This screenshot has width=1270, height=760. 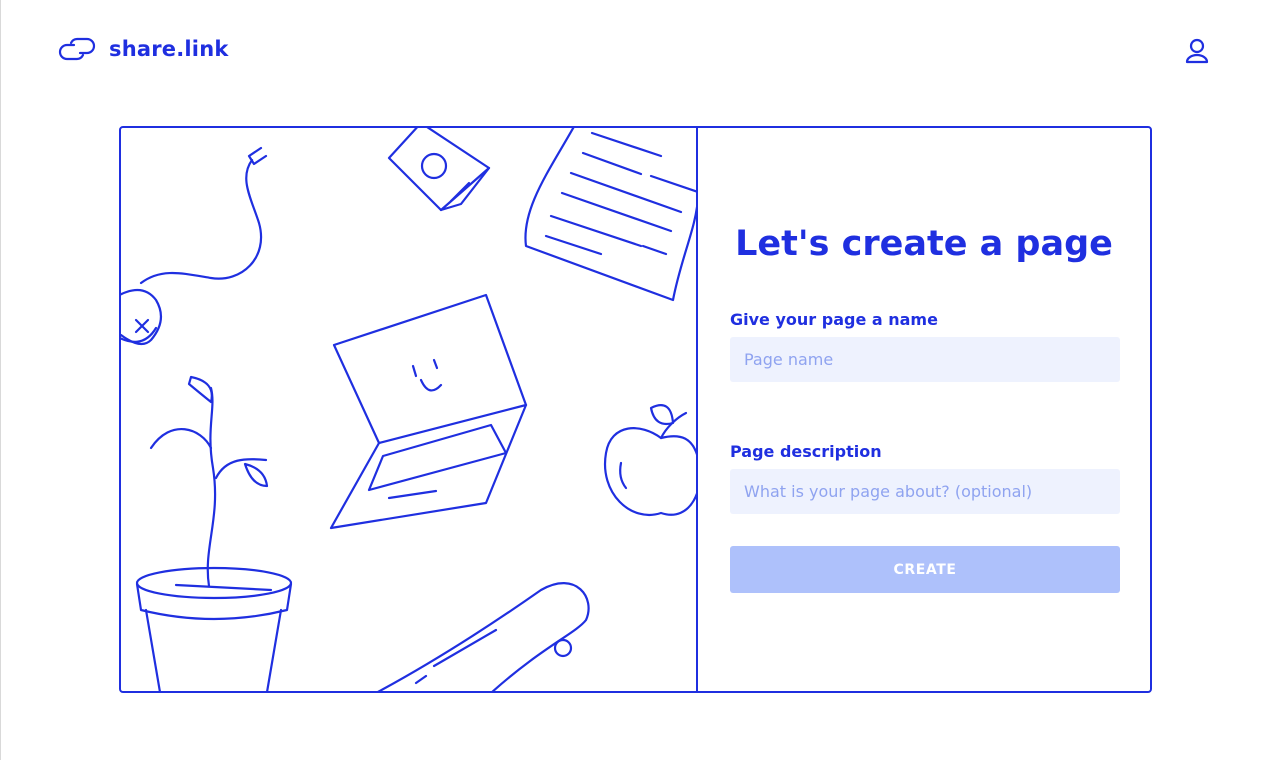 What do you see at coordinates (925, 359) in the screenshot?
I see `page-name-input` at bounding box center [925, 359].